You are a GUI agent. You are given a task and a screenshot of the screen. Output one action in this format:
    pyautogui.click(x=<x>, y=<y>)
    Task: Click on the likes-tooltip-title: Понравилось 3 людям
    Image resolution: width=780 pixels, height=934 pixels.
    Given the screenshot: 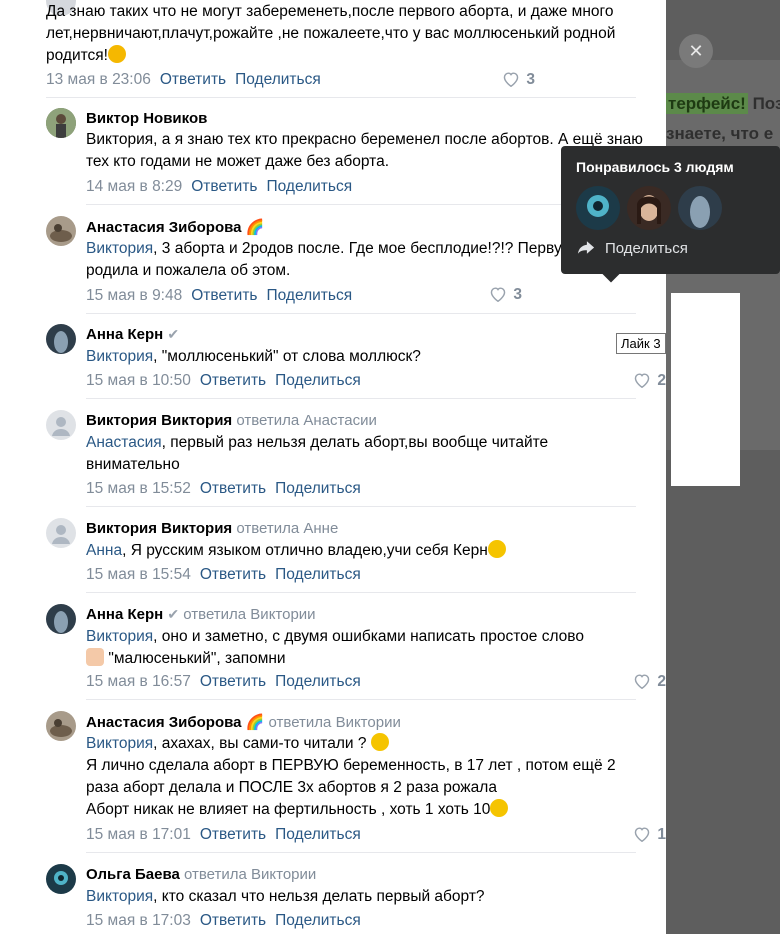 What is the action you would take?
    pyautogui.click(x=655, y=167)
    